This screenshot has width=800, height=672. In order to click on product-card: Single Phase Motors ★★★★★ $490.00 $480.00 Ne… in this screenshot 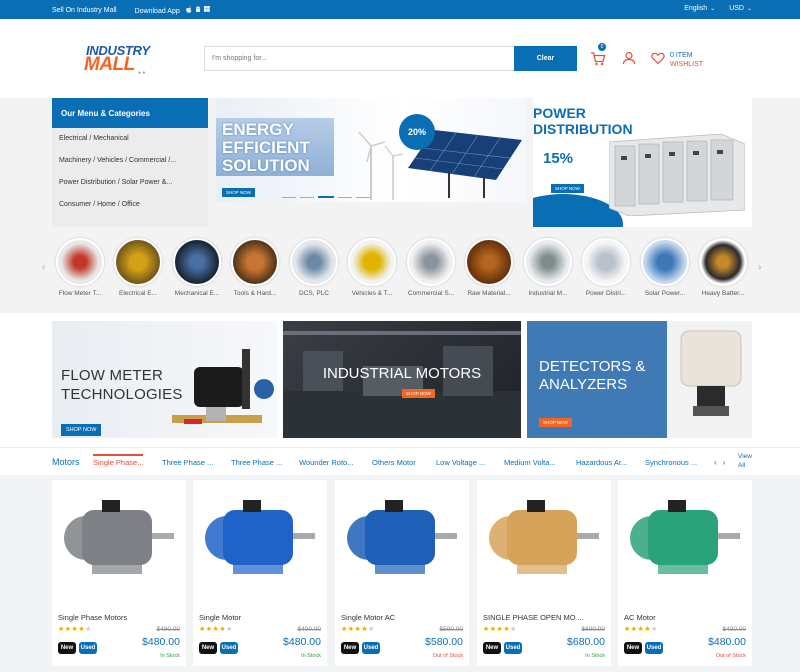, I will do `click(119, 573)`.